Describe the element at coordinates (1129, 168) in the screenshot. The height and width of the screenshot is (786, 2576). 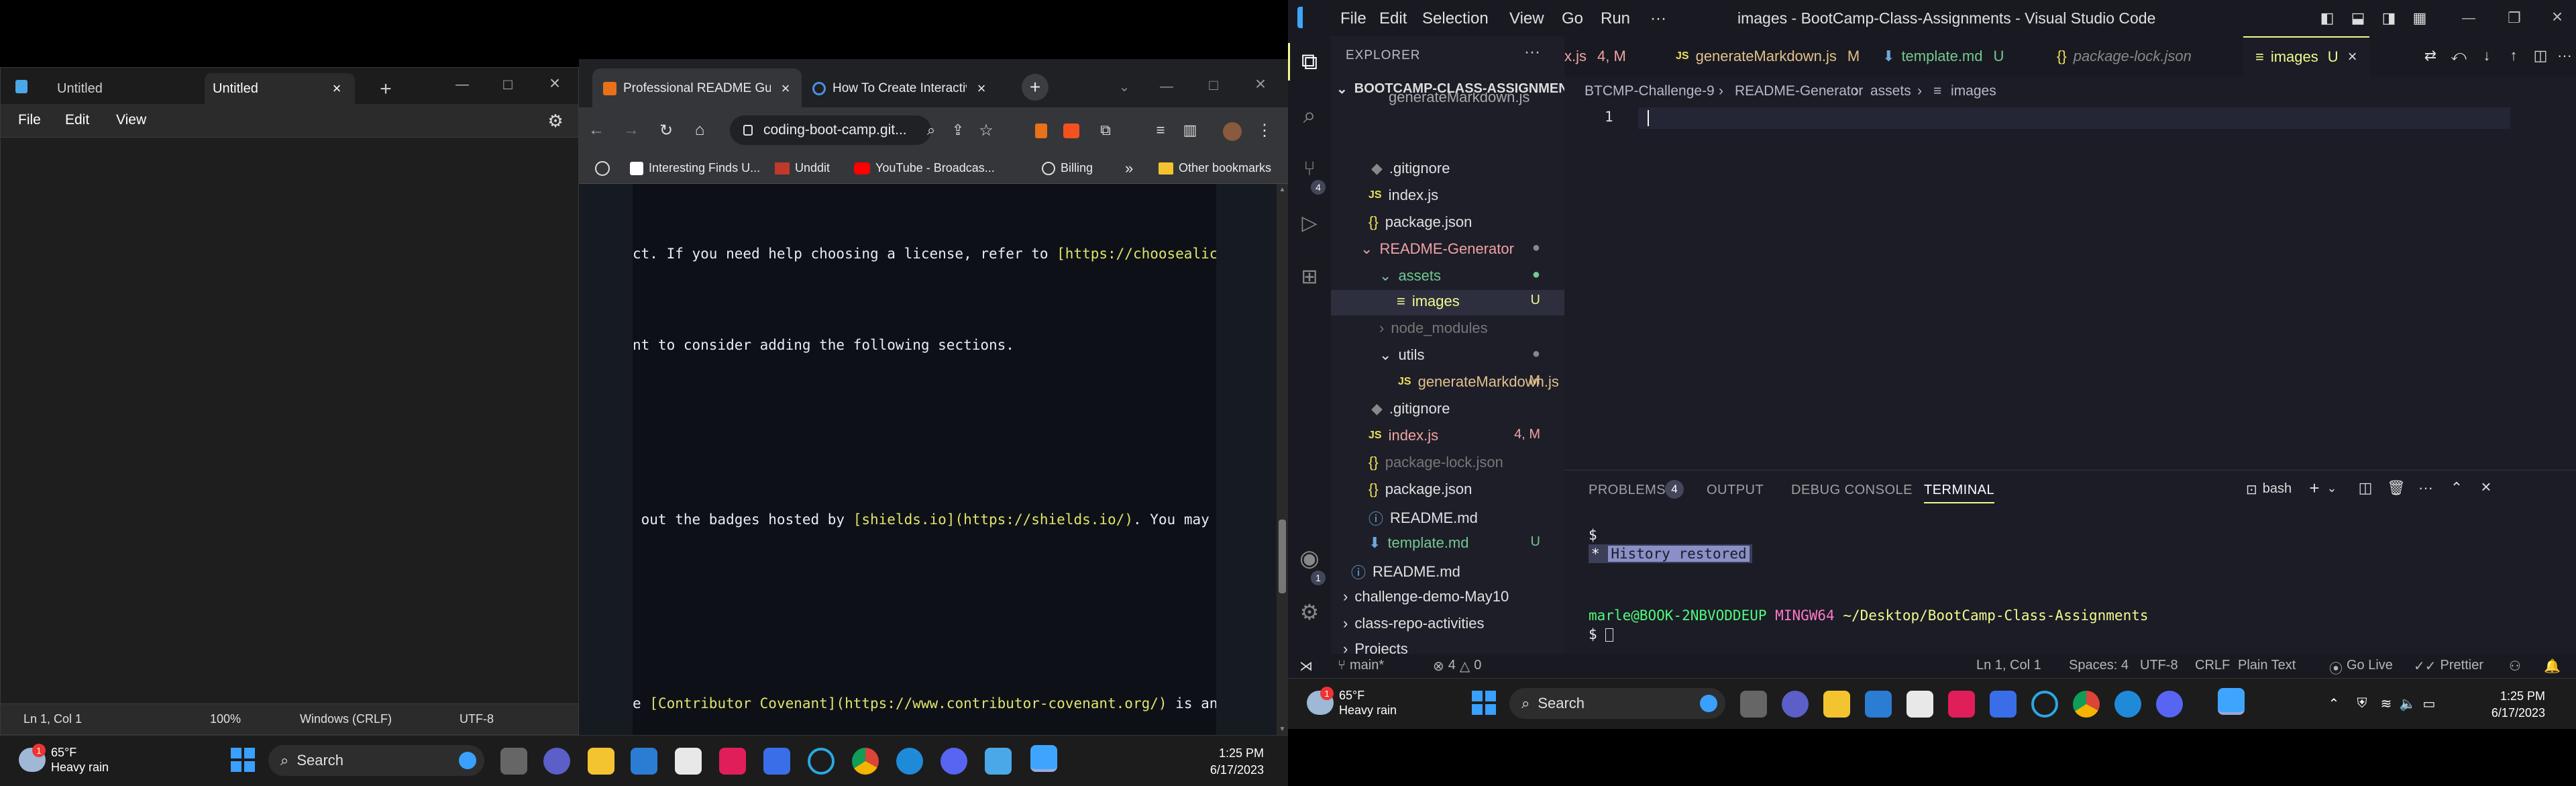
I see `more-bookmarks-icon: »` at that location.